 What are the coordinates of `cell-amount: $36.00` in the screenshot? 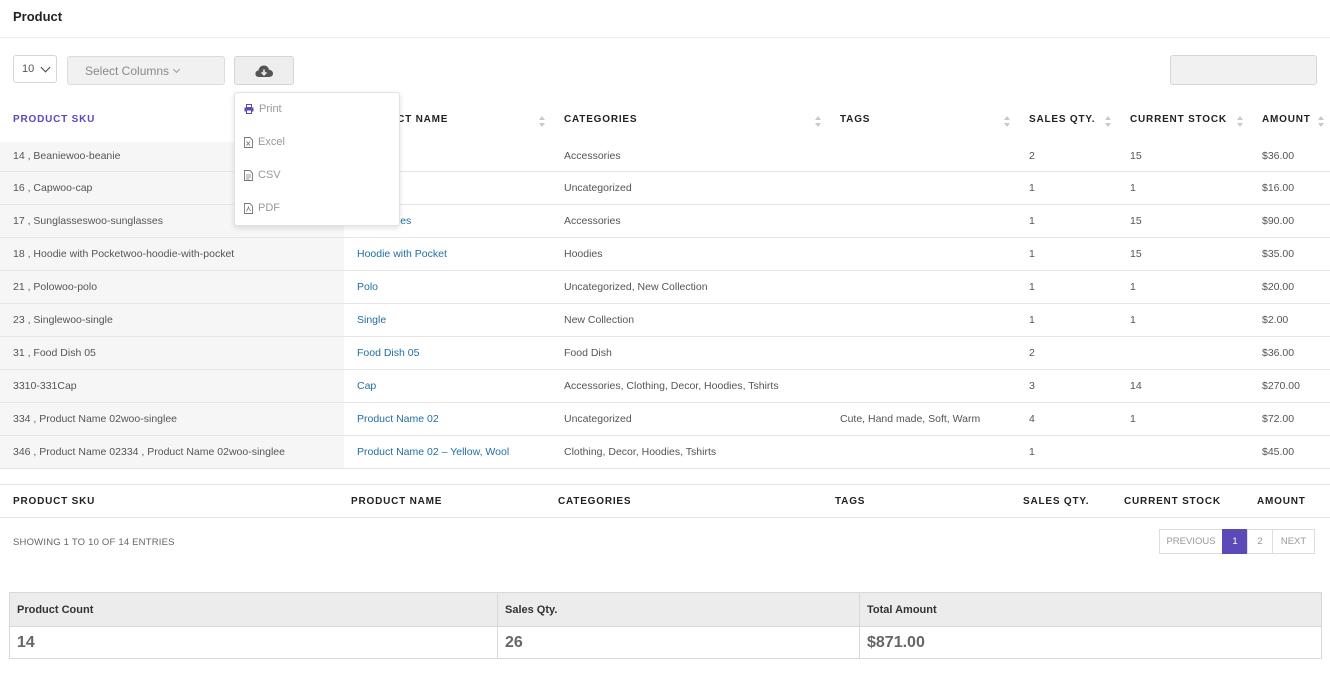 It's located at (1289, 153).